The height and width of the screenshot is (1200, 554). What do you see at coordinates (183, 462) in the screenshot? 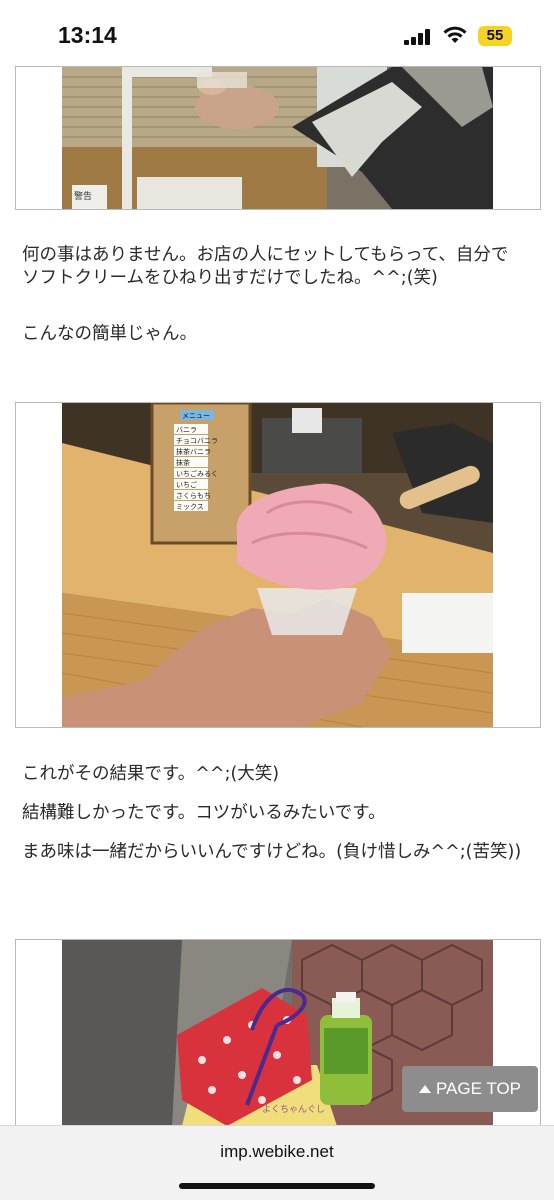
I see `menu-item: 抹茶` at bounding box center [183, 462].